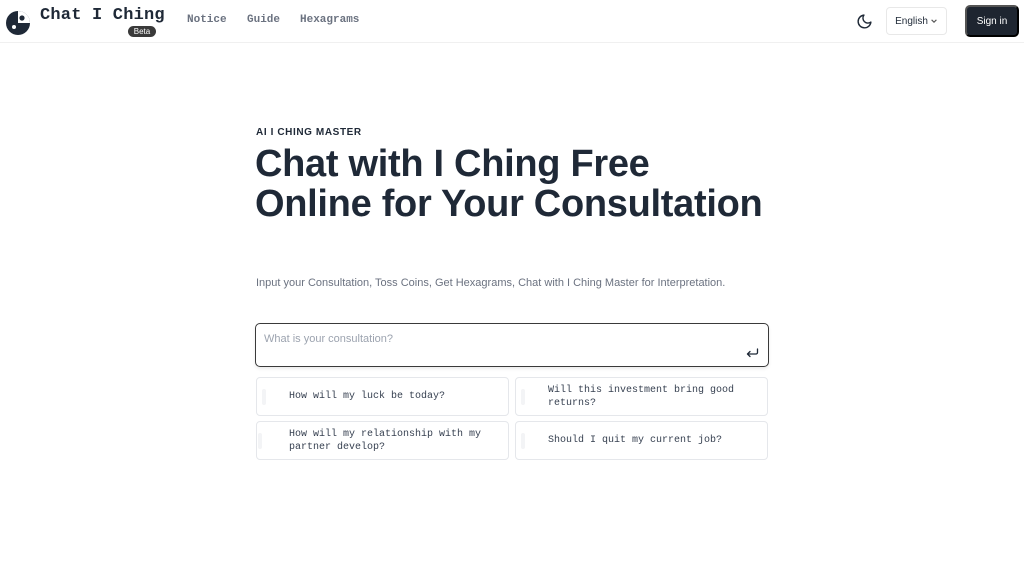  What do you see at coordinates (142, 31) in the screenshot?
I see `beta-badge: Beta` at bounding box center [142, 31].